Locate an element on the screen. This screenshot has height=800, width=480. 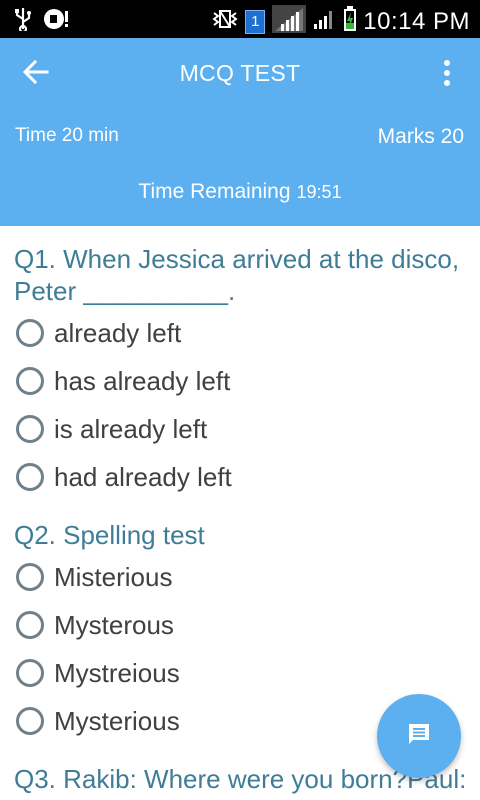
option-label: has already left is located at coordinates (142, 380).